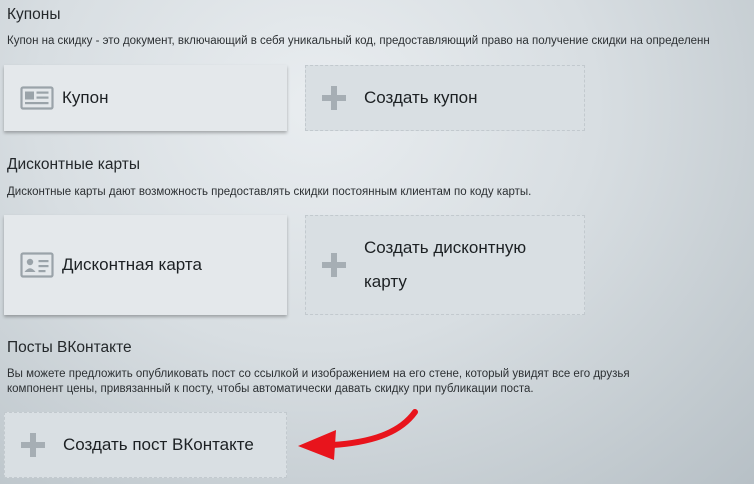 This screenshot has width=754, height=484. I want to click on create-vk-post-button: Создать пост ВКонтакте, so click(145, 445).